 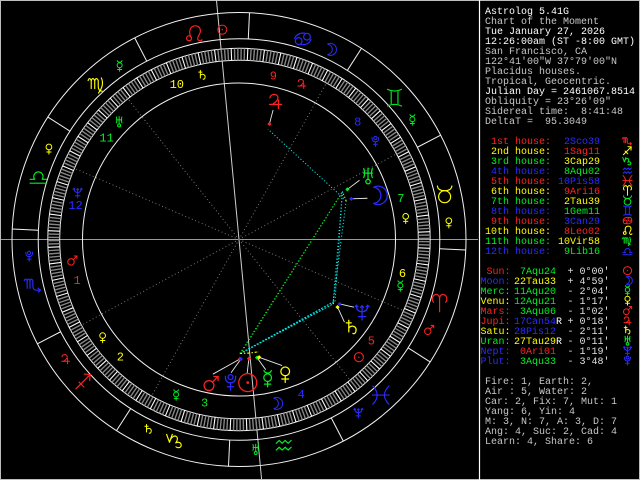 What do you see at coordinates (204, 403) in the screenshot?
I see `svg-text: 3` at bounding box center [204, 403].